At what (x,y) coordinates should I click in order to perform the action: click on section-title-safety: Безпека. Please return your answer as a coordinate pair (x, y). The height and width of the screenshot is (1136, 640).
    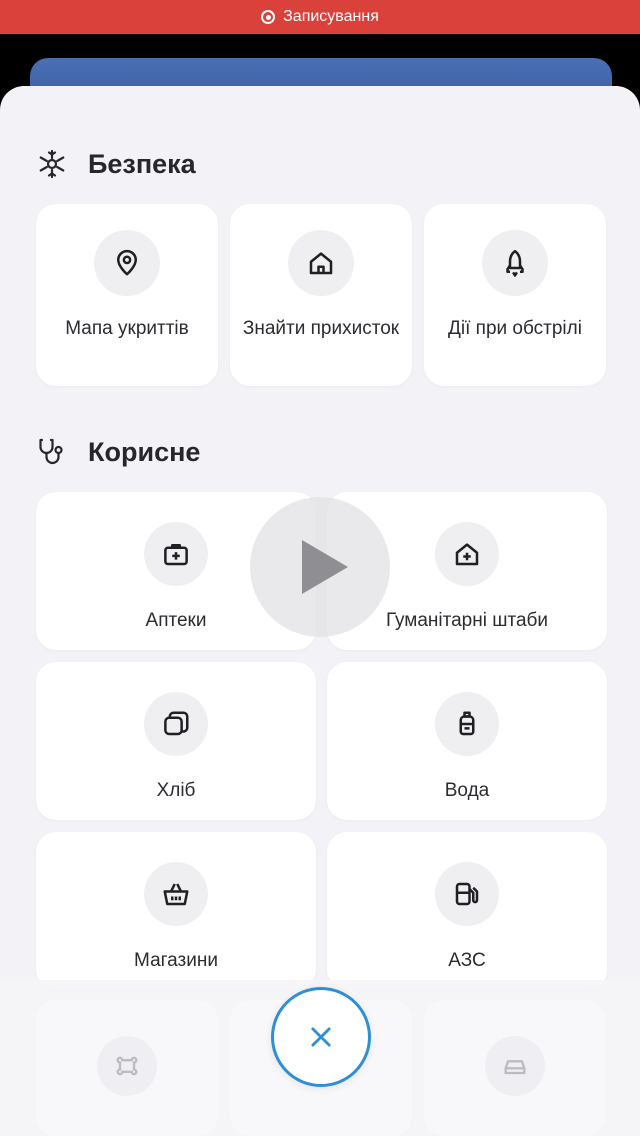
    Looking at the image, I should click on (116, 164).